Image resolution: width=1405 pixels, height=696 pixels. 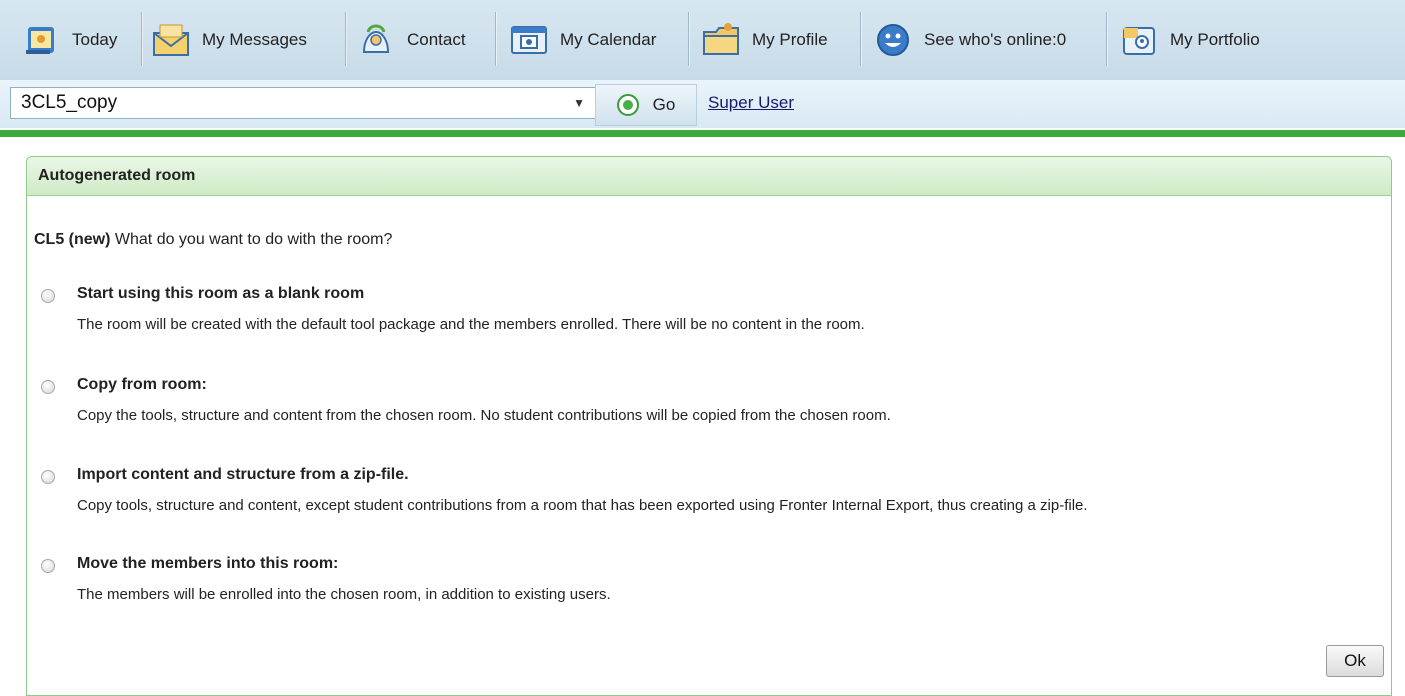 What do you see at coordinates (702, 133) in the screenshot?
I see `accent-divider` at bounding box center [702, 133].